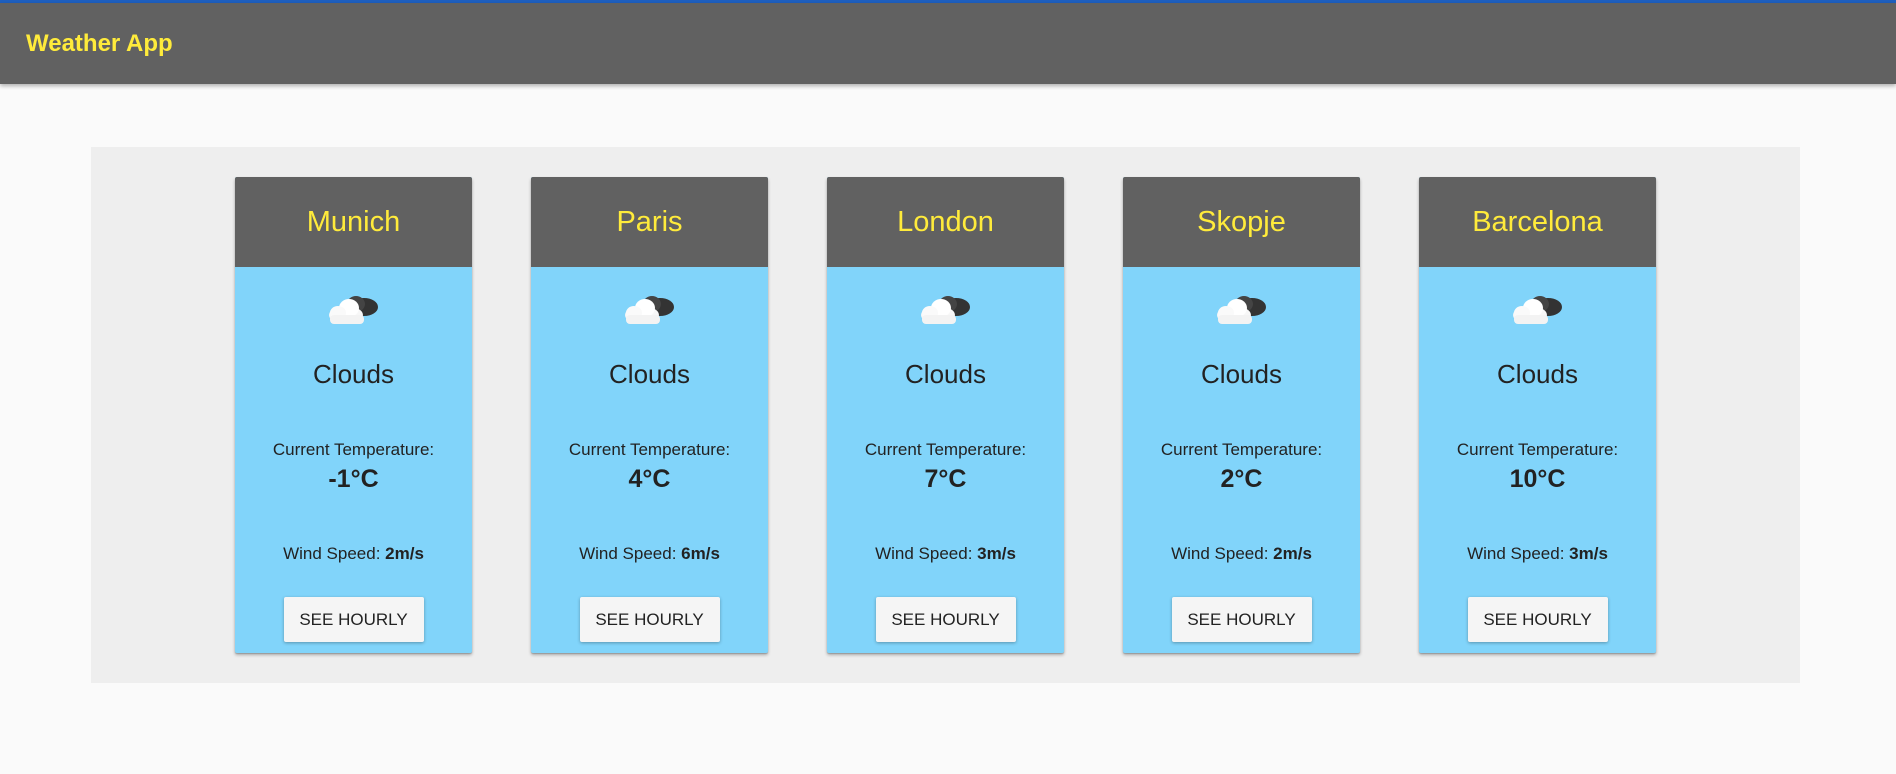 This screenshot has height=774, width=1896. What do you see at coordinates (99, 43) in the screenshot?
I see `app-title: Weather App` at bounding box center [99, 43].